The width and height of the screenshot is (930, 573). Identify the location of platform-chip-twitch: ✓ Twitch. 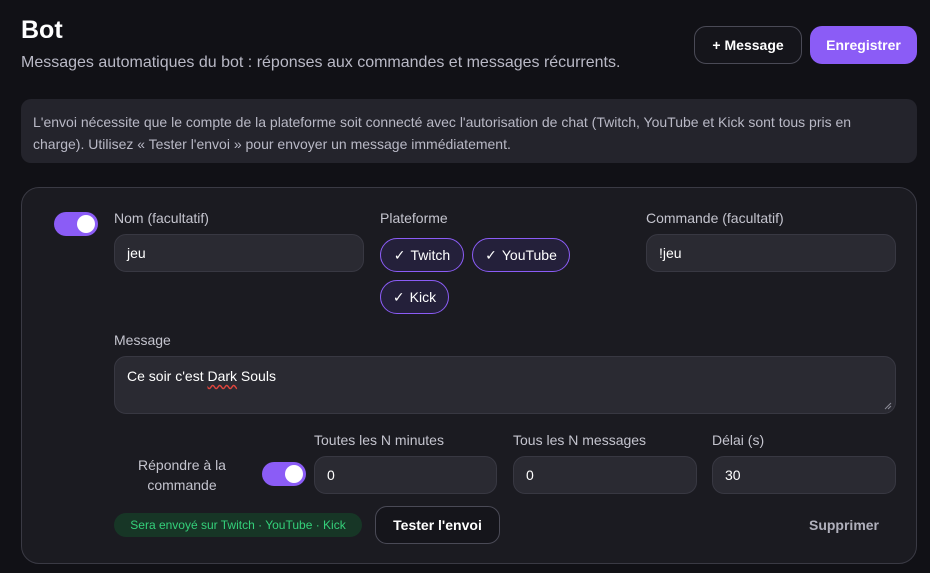
(422, 255).